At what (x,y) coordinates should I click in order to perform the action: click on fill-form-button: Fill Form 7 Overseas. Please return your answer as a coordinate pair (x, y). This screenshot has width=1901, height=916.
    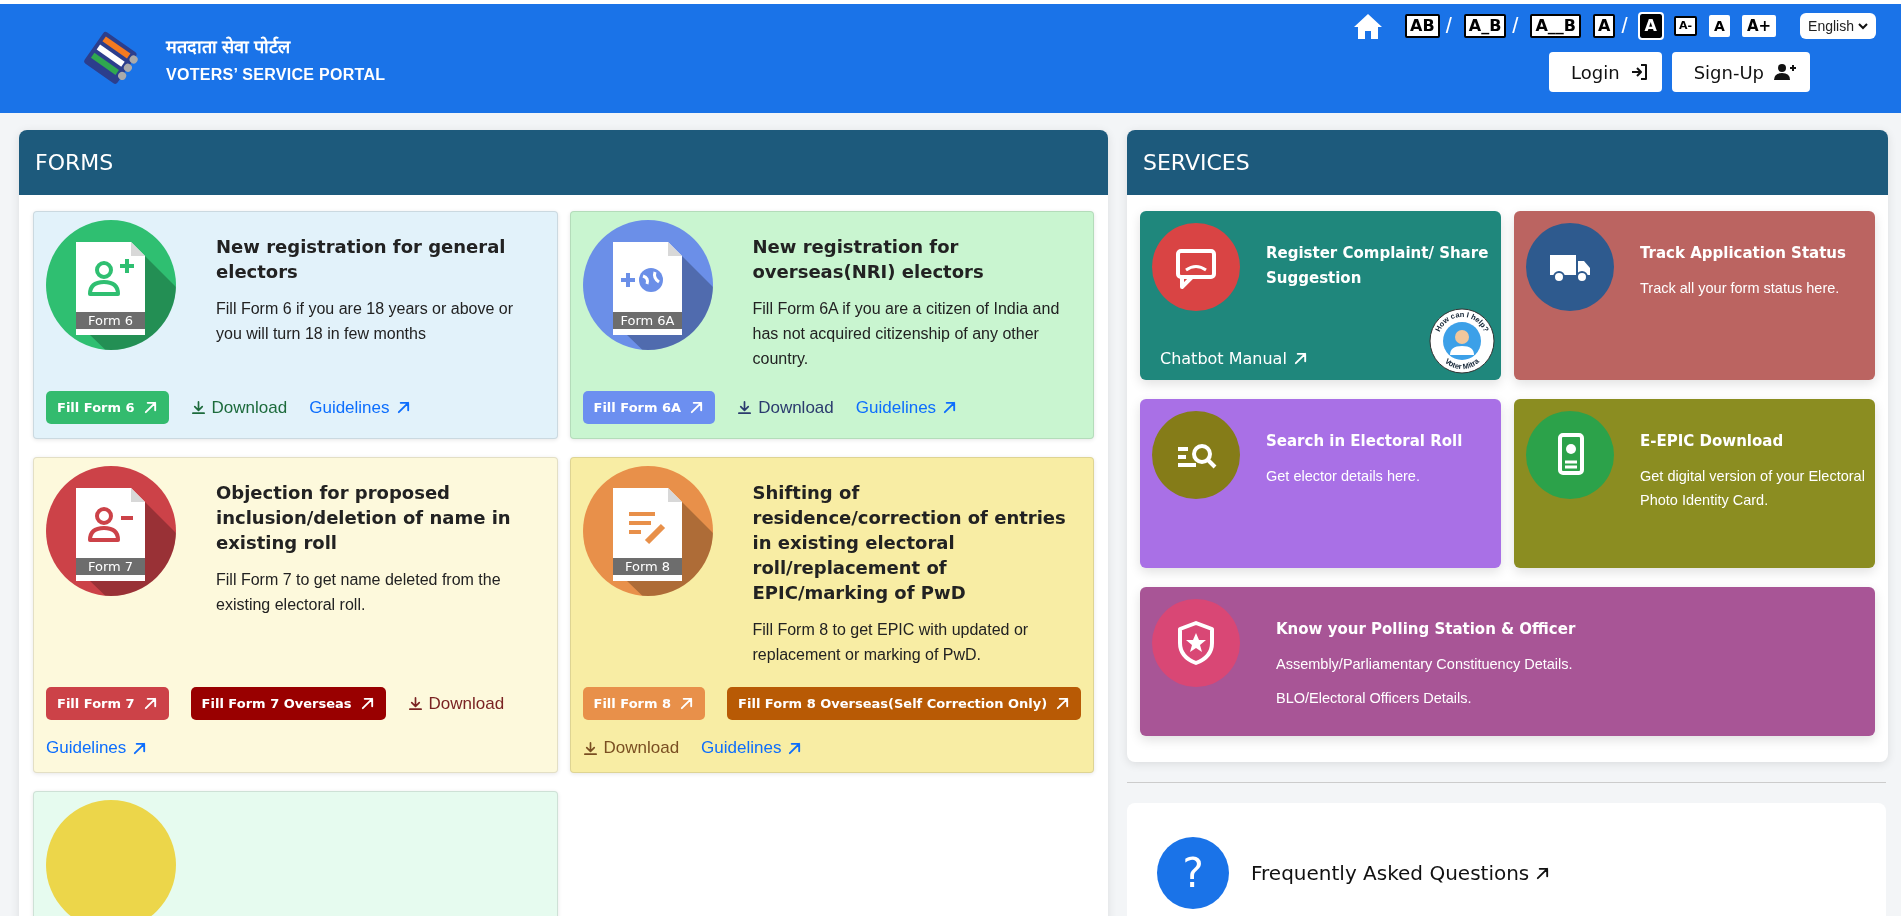
    Looking at the image, I should click on (288, 703).